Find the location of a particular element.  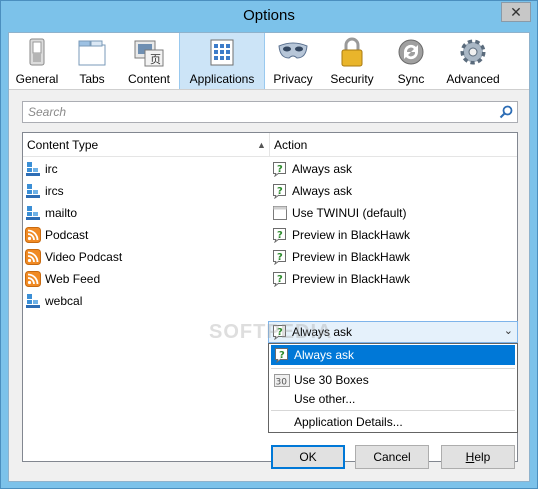

tab-security: Security is located at coordinates (352, 61).